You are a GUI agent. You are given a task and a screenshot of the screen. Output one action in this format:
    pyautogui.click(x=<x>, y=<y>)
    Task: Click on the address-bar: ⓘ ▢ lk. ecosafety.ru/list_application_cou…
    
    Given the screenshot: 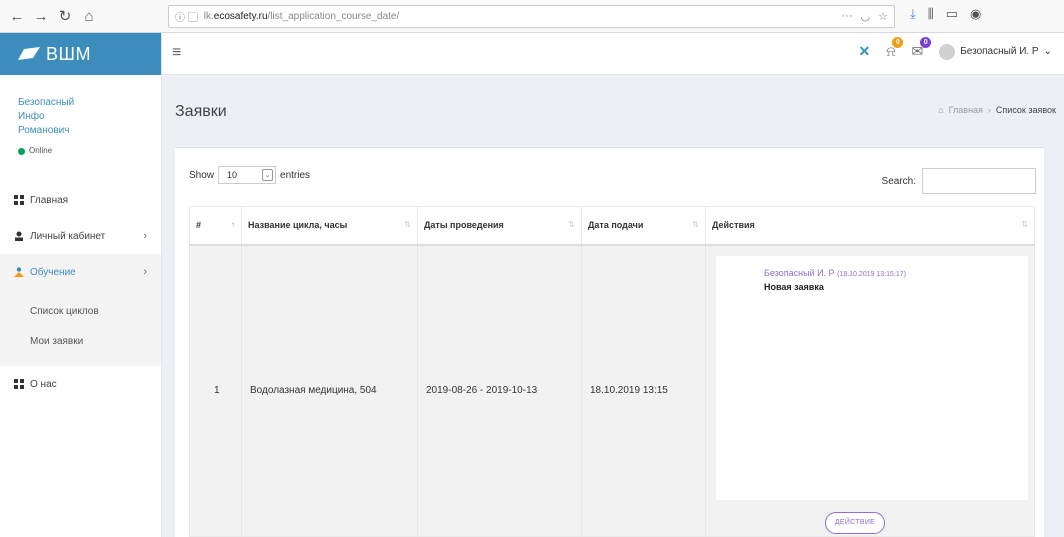 What is the action you would take?
    pyautogui.click(x=531, y=16)
    